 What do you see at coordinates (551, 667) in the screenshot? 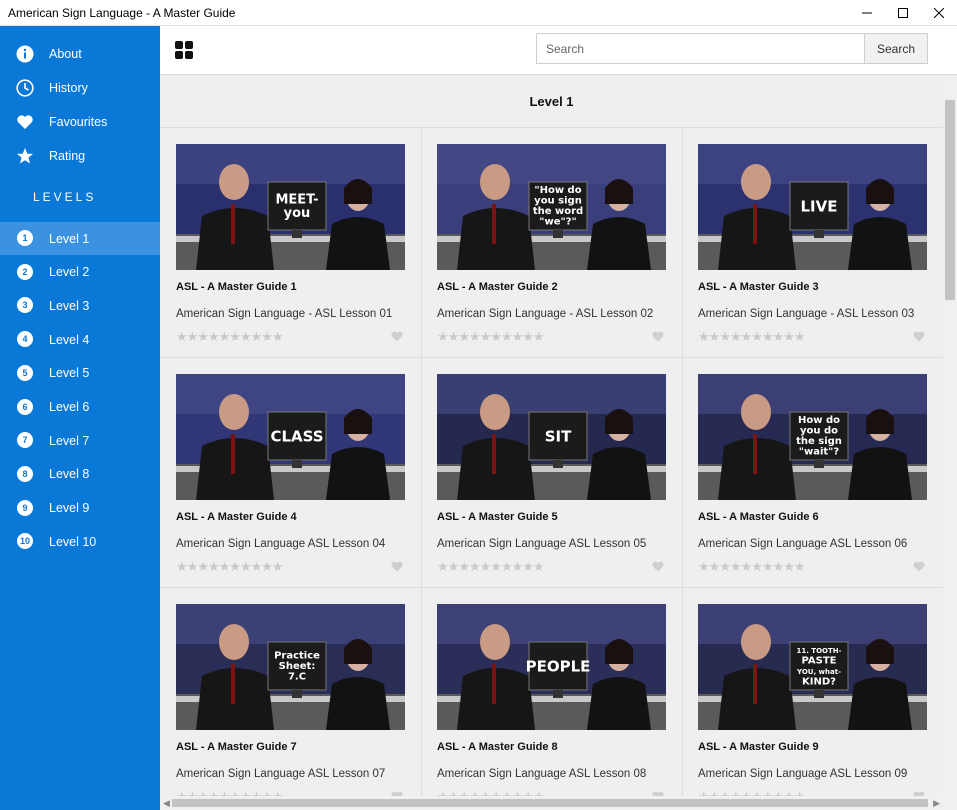
I see `video-thumbnail: PEOPLE` at bounding box center [551, 667].